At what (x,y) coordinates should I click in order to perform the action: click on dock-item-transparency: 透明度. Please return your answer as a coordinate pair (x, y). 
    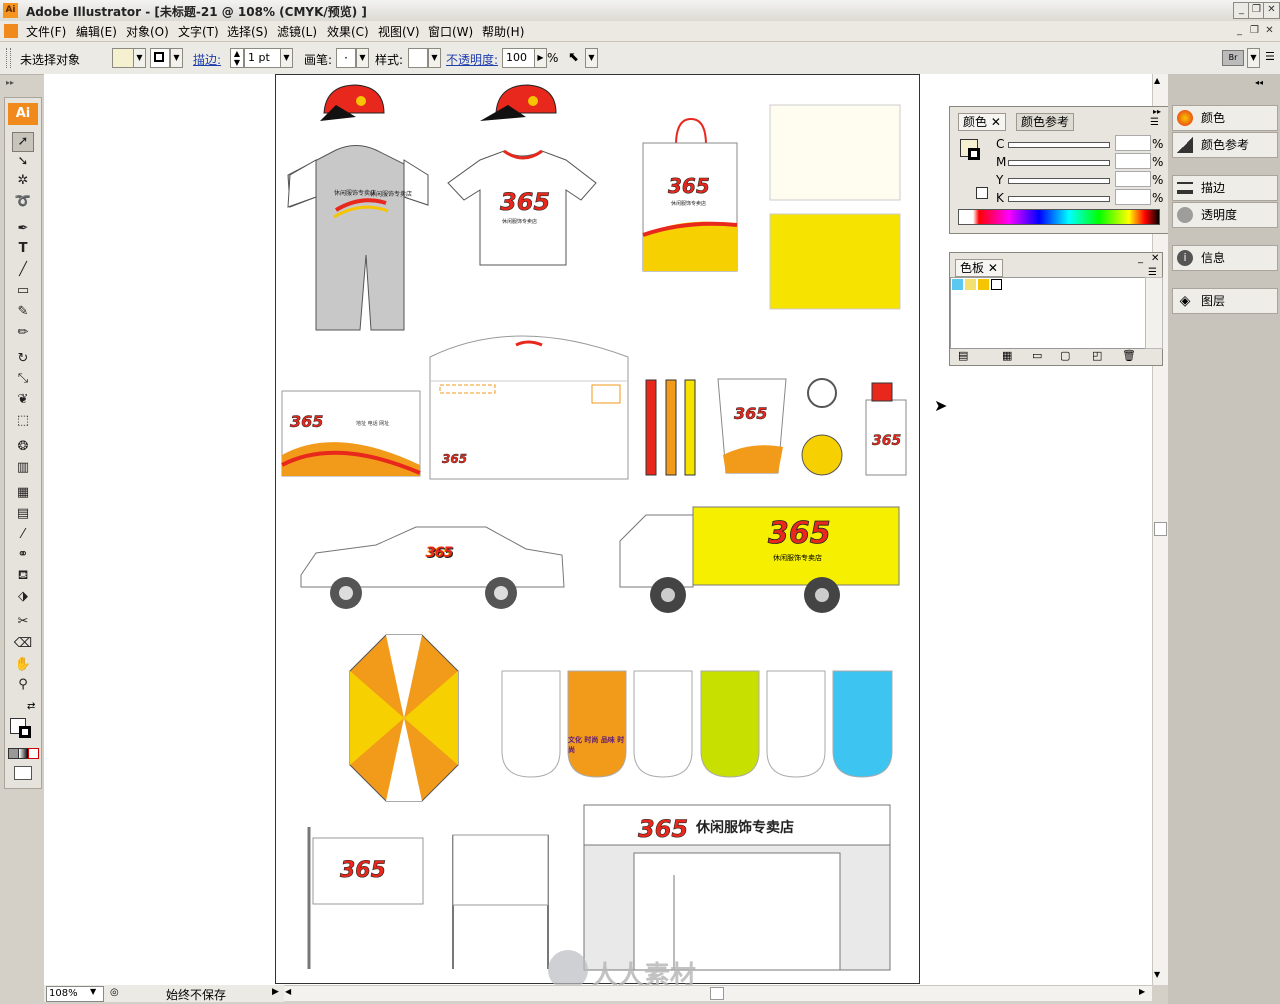
    Looking at the image, I should click on (1225, 215).